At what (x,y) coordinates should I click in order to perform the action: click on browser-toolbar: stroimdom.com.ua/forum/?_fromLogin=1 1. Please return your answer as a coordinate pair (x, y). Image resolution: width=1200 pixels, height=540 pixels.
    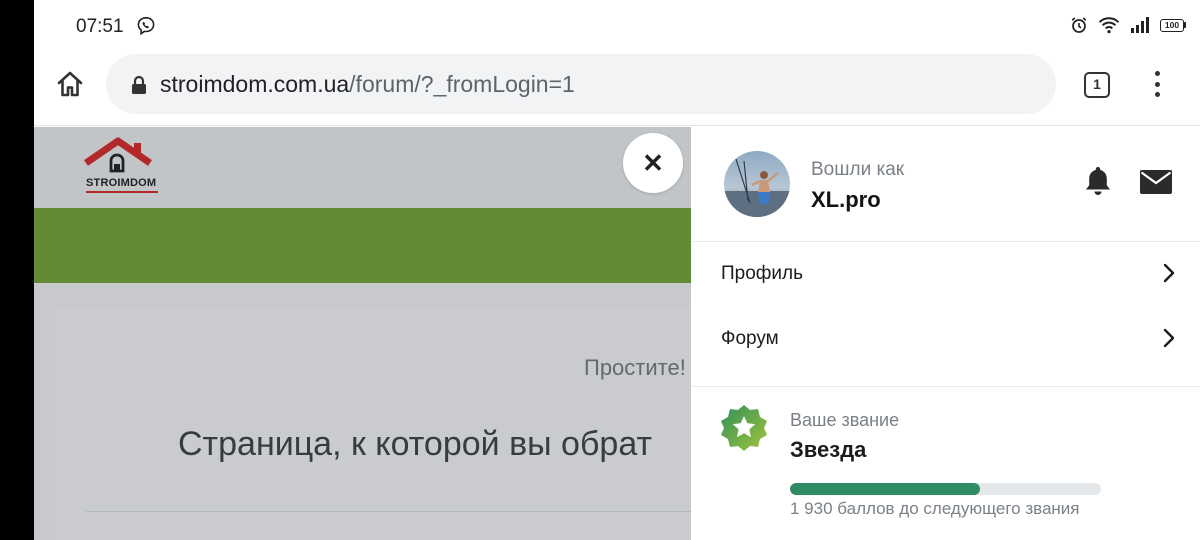
    Looking at the image, I should click on (617, 89).